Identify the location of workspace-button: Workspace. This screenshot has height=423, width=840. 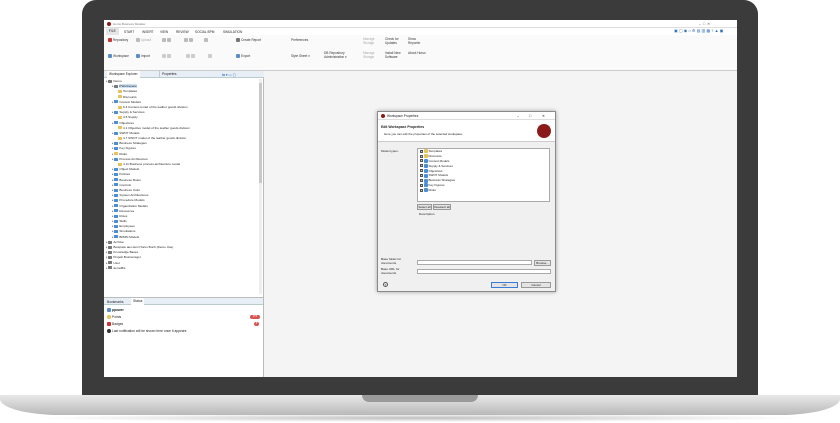
(118, 56).